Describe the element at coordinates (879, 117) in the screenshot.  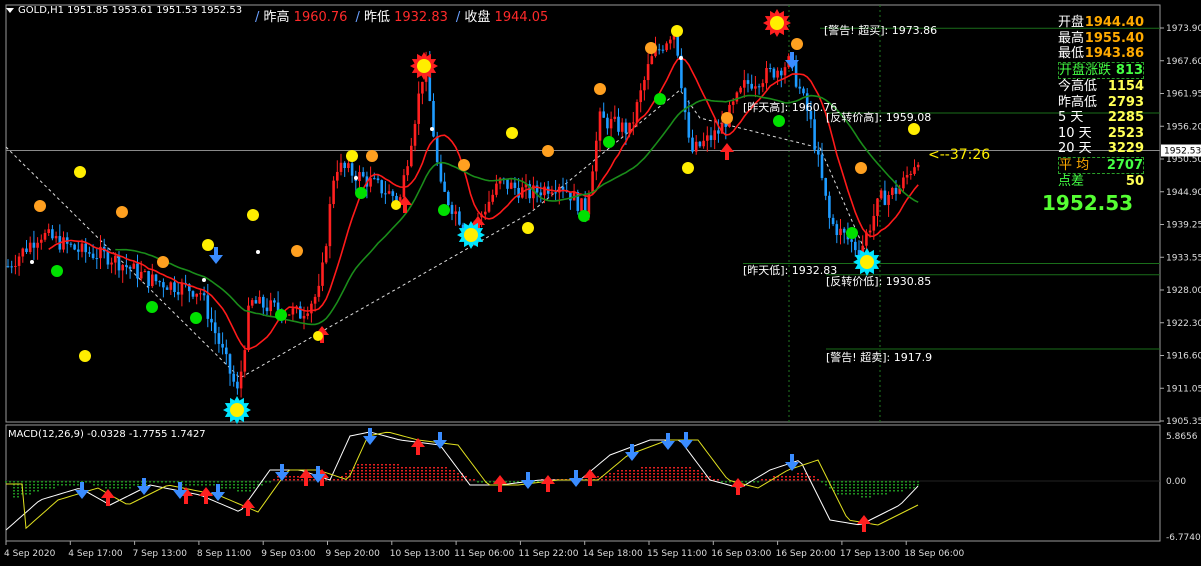
I see `reversal-high-label: [反转价高]: 1959.08` at that location.